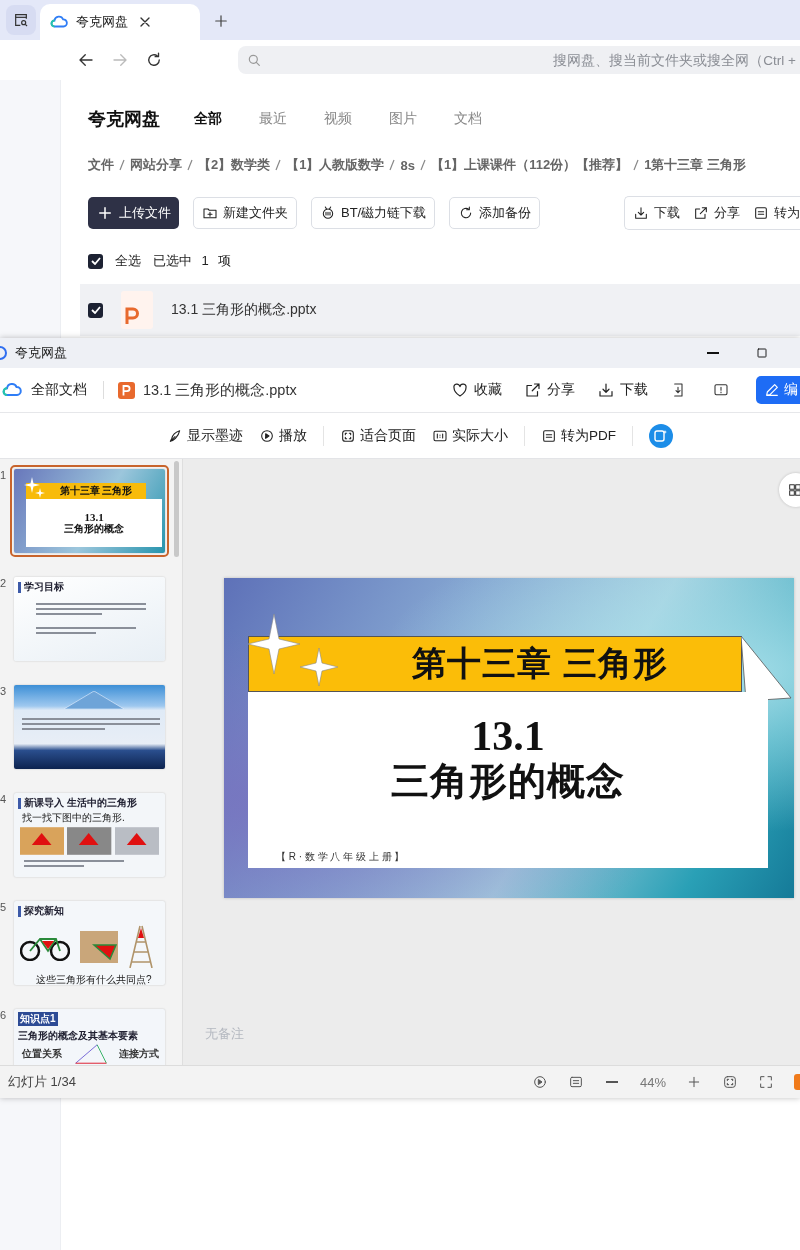 The image size is (800, 1250). What do you see at coordinates (42, 1054) in the screenshot?
I see `thumbnail-text: 位置关系` at bounding box center [42, 1054].